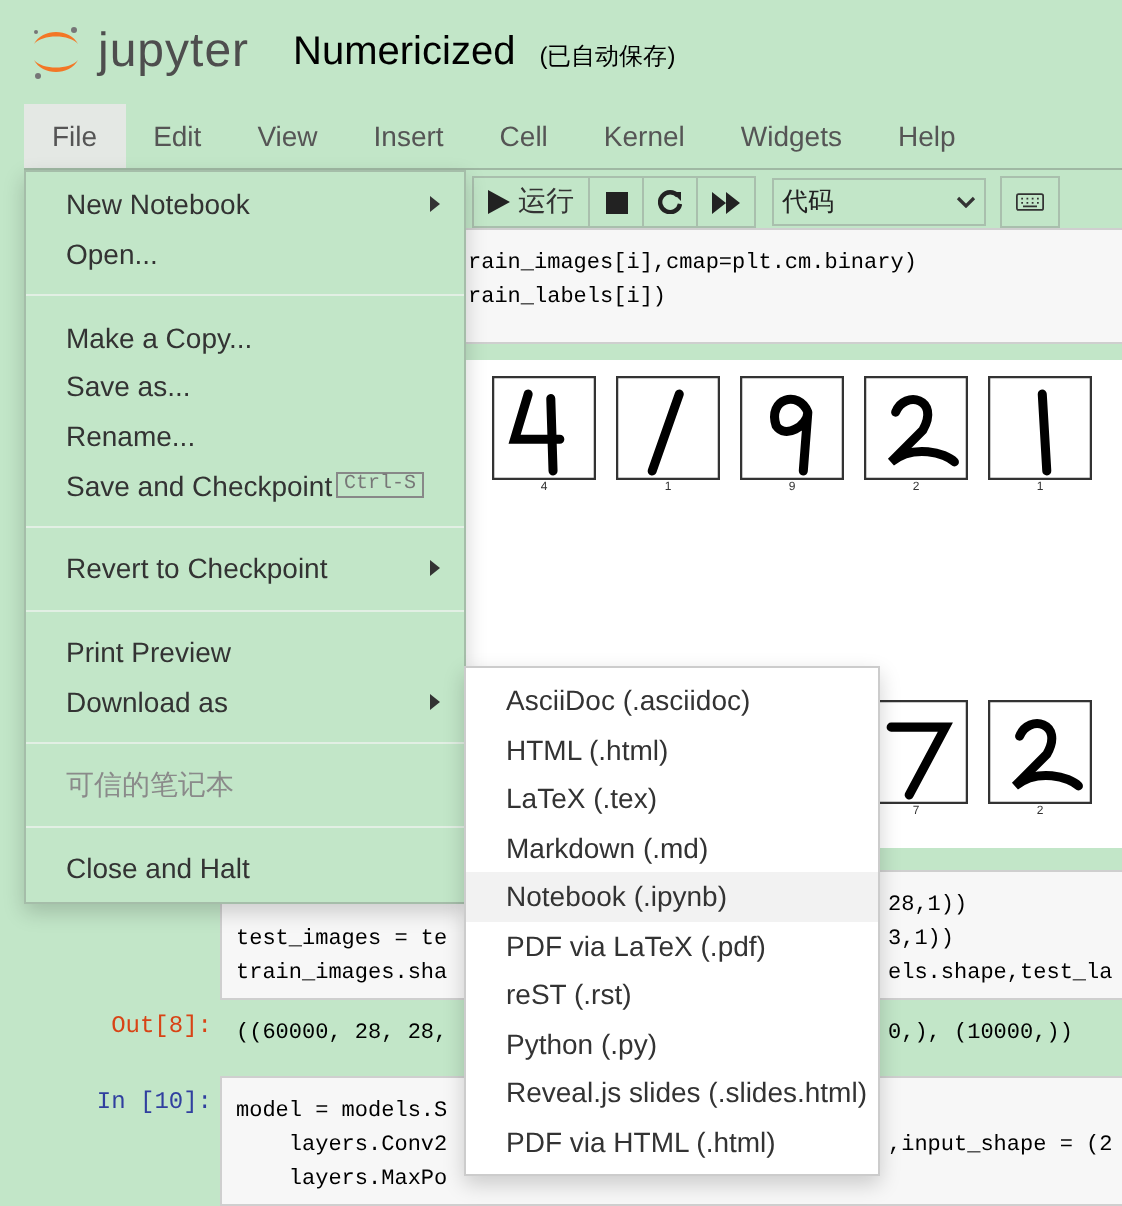 The width and height of the screenshot is (1122, 1206). I want to click on code-text: layers.MaxPo, so click(367, 1180).